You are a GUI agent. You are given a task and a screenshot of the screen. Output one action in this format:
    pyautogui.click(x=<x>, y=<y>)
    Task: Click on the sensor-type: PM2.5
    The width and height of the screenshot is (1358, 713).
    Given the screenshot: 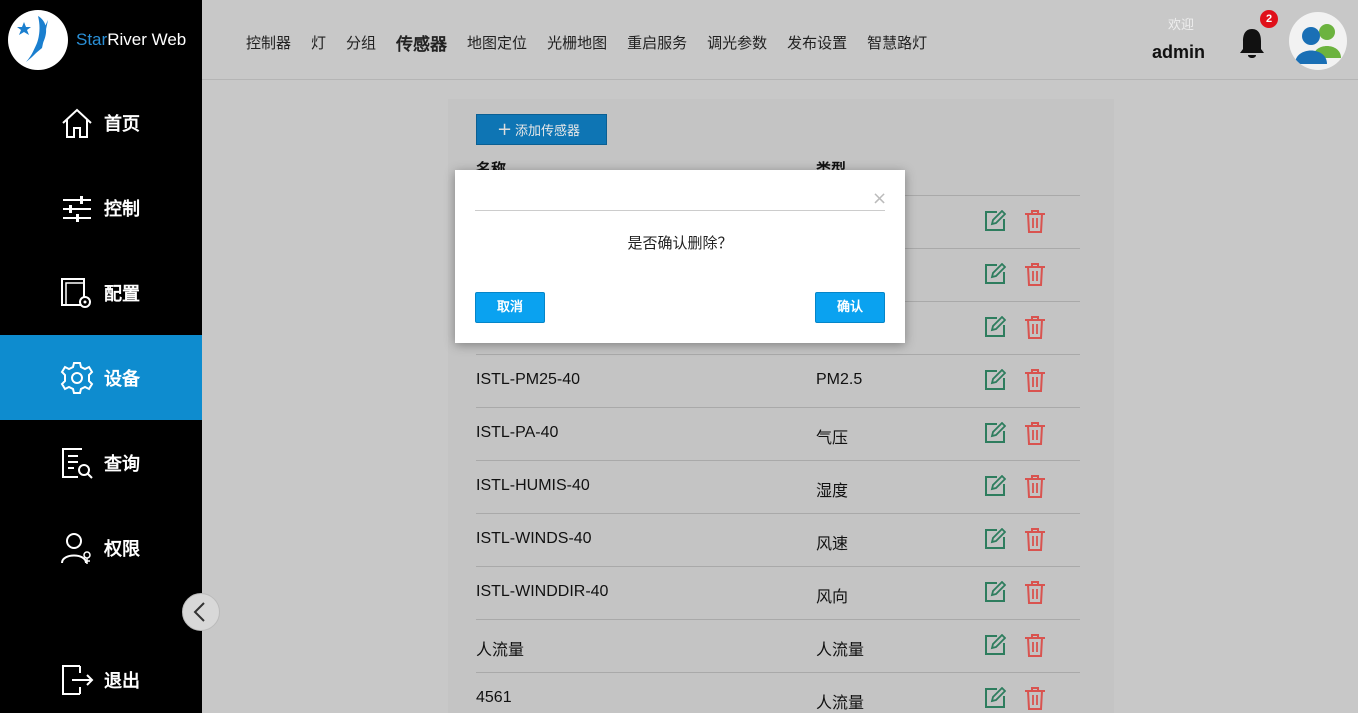 What is the action you would take?
    pyautogui.click(x=839, y=379)
    